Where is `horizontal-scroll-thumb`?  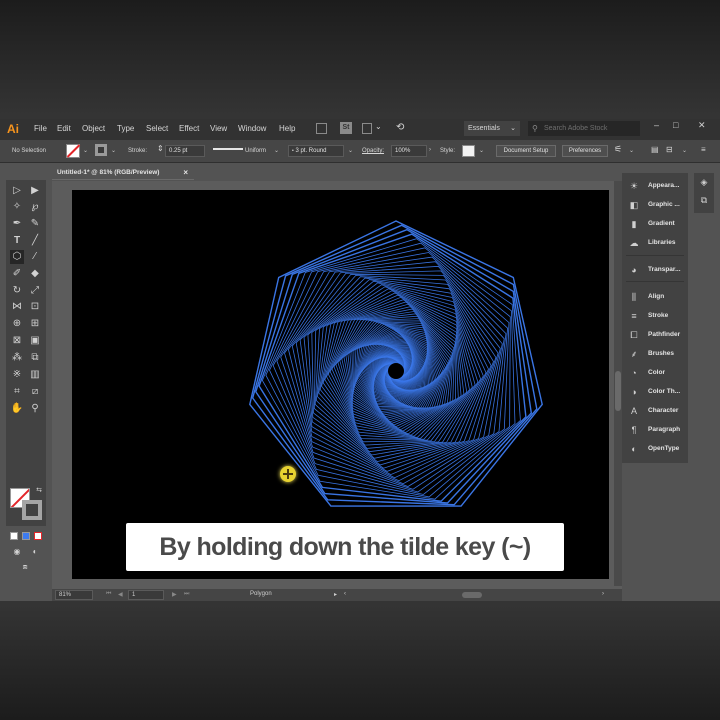 horizontal-scroll-thumb is located at coordinates (472, 595).